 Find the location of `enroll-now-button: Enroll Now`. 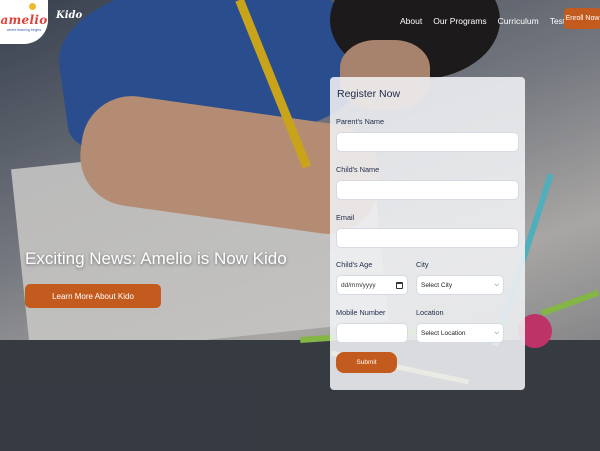

enroll-now-button: Enroll Now is located at coordinates (582, 18).